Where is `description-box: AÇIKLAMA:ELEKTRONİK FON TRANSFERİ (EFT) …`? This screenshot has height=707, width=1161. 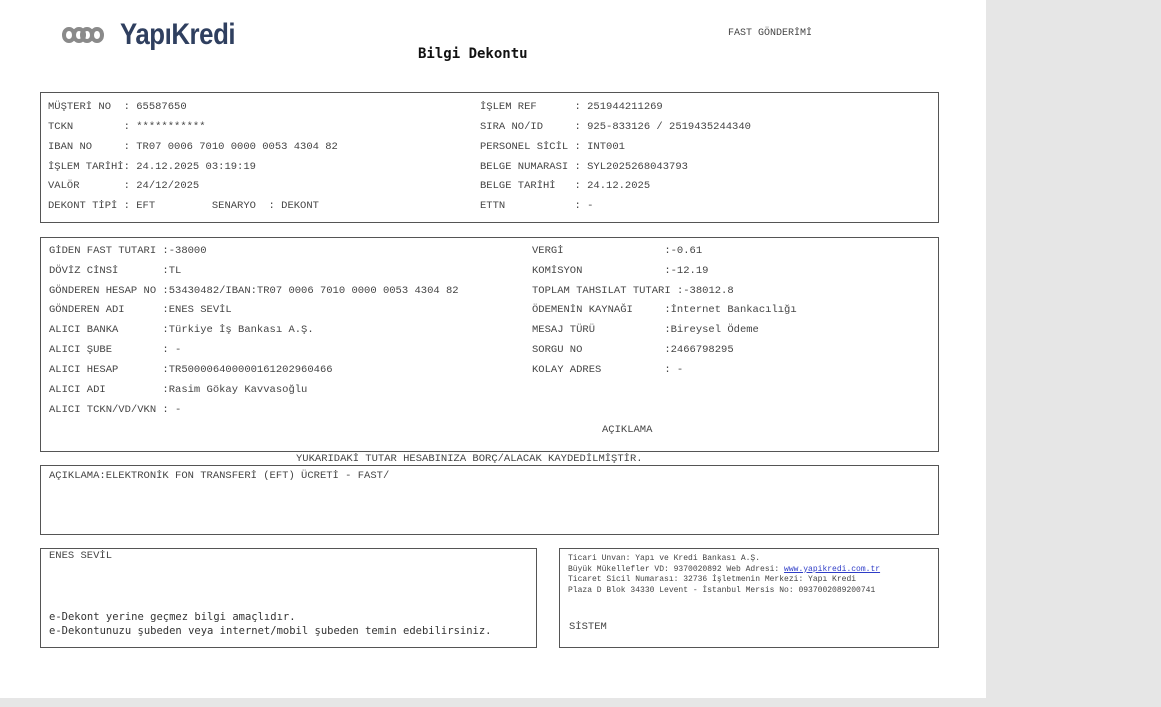
description-box: AÇIKLAMA:ELEKTRONİK FON TRANSFERİ (EFT) … is located at coordinates (489, 500).